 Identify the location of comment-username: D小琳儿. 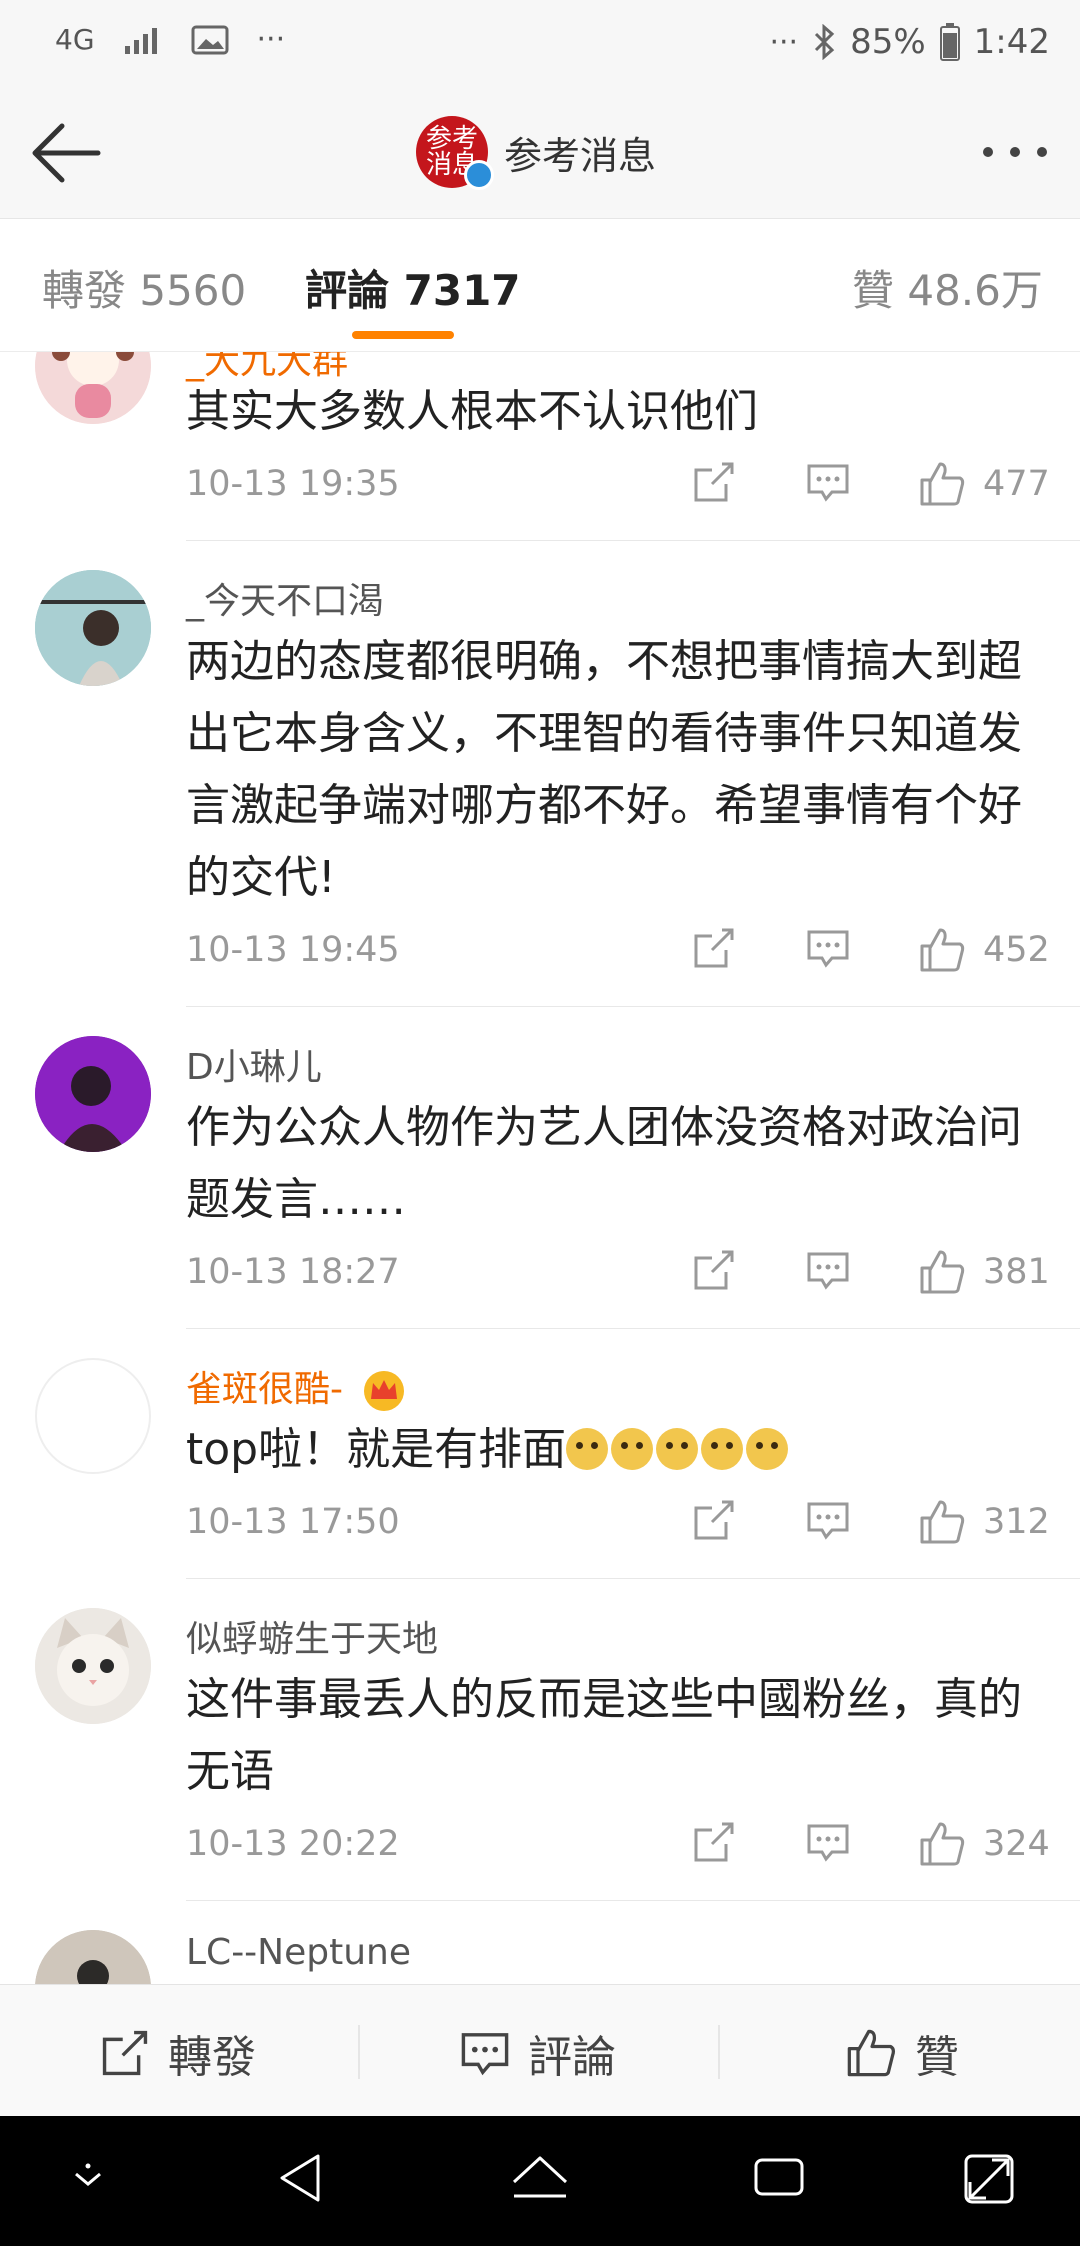
(254, 1064).